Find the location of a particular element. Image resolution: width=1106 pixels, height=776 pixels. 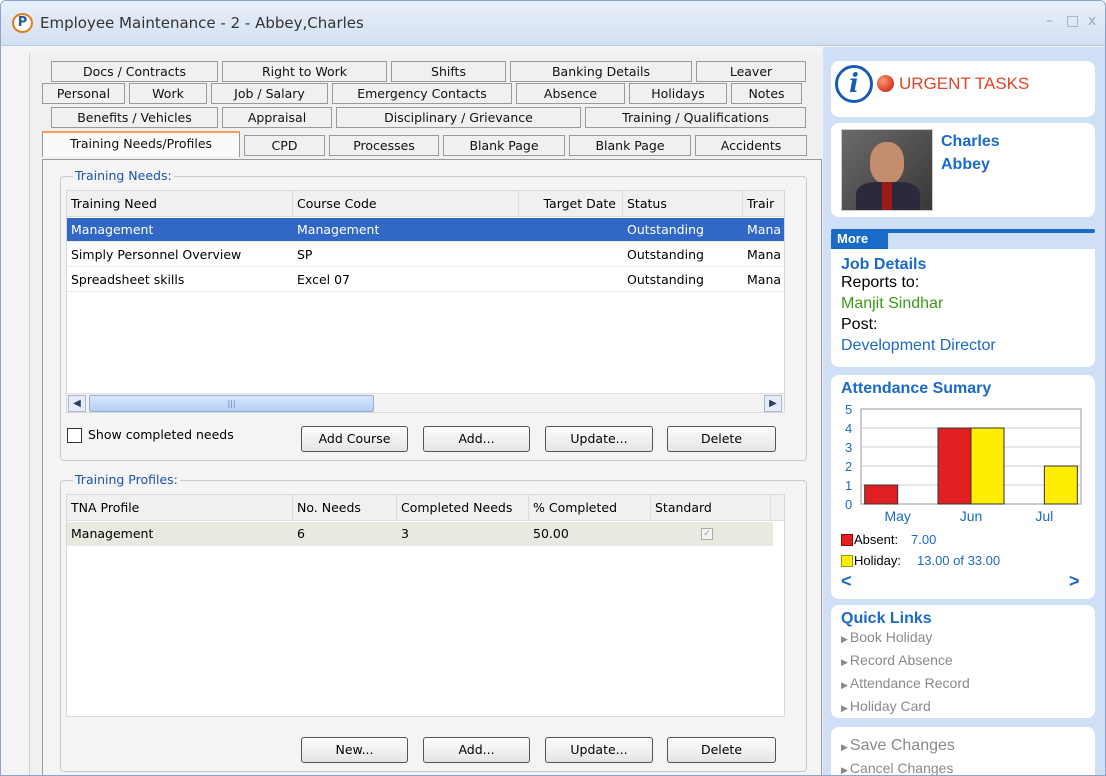

cell-training-need: Spreadsheet skills is located at coordinates (128, 279).